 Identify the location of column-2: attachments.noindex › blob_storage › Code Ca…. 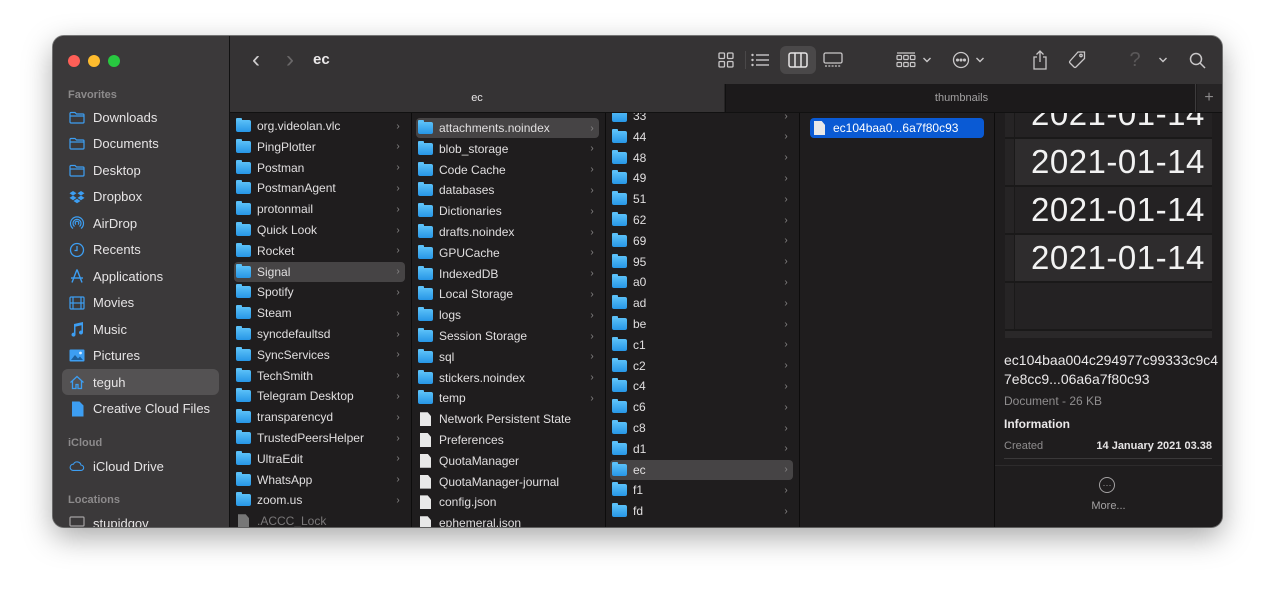
(509, 320).